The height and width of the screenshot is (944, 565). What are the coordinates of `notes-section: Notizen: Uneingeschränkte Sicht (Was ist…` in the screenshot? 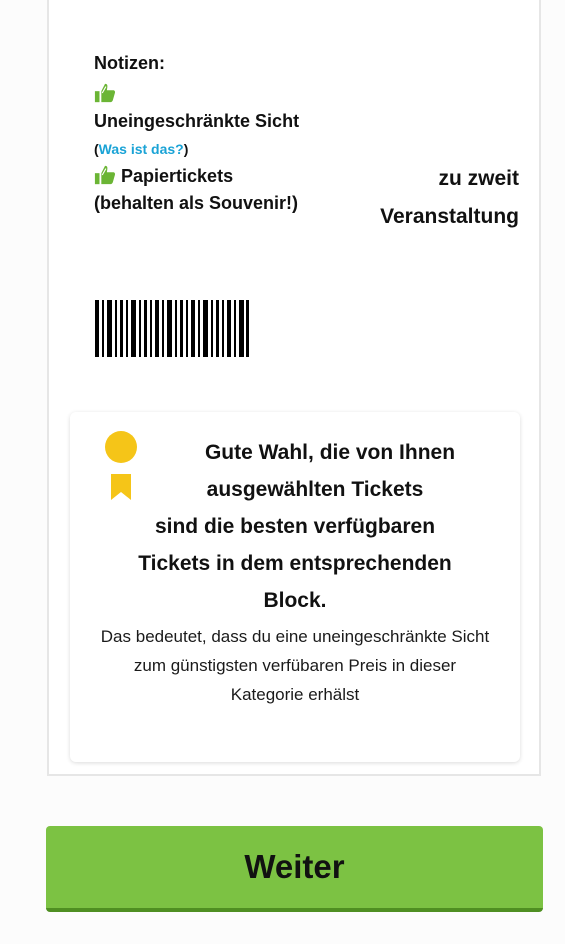 It's located at (199, 133).